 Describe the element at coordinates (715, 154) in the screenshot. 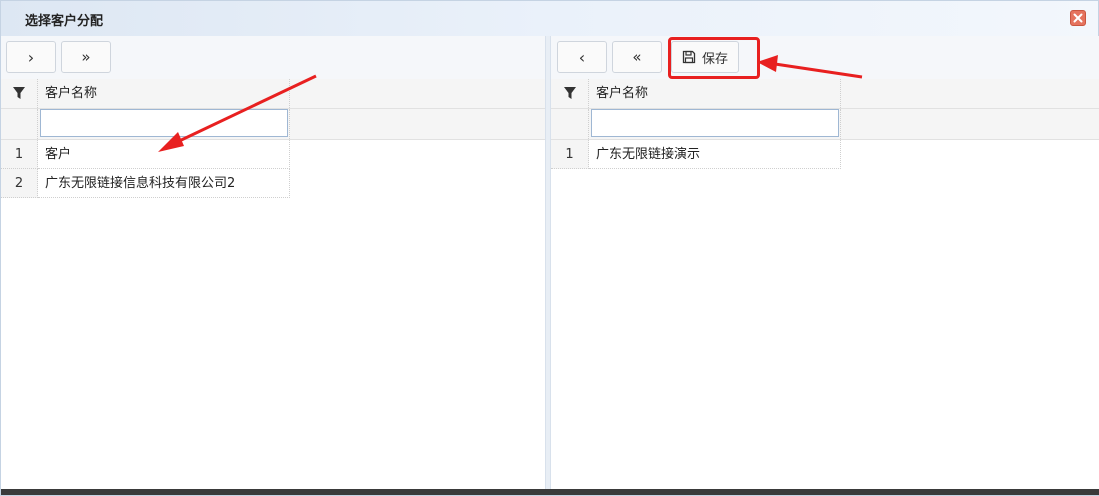

I see `customer-name-cell: 广东无限链接演示` at that location.